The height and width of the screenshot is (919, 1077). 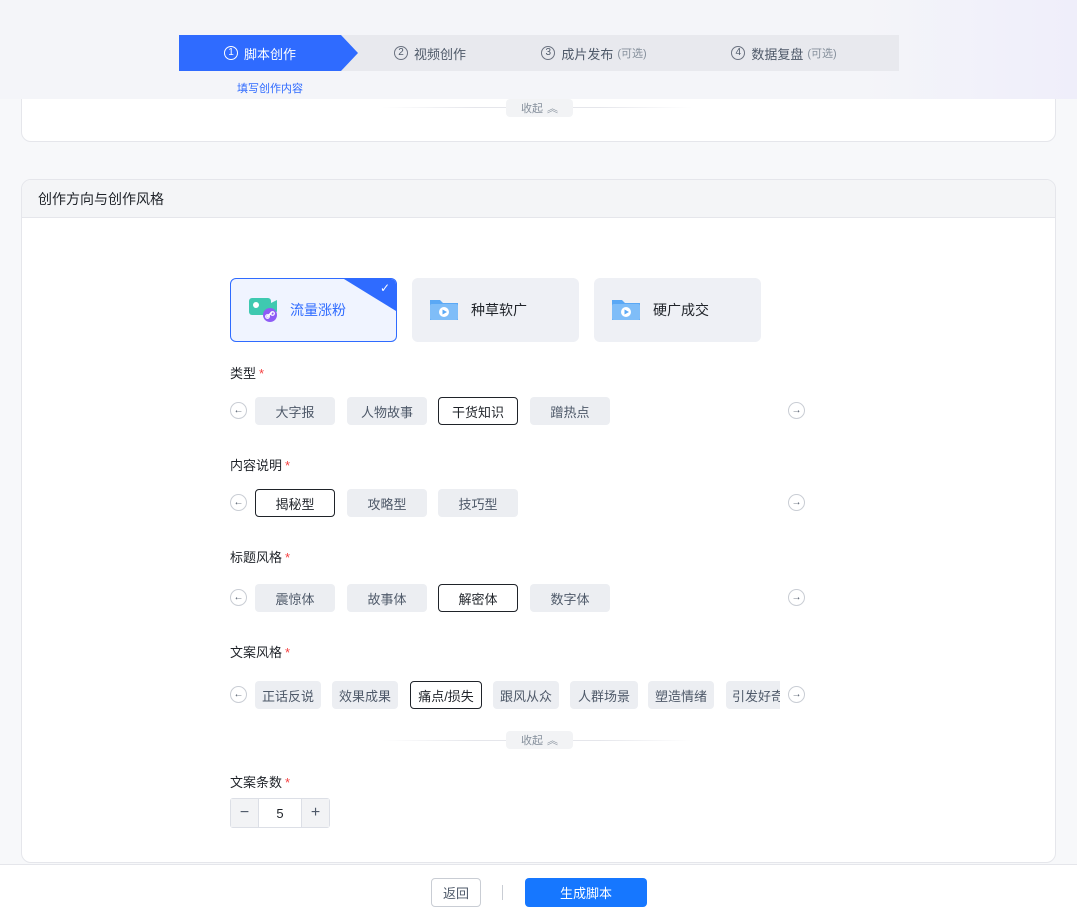 What do you see at coordinates (586, 892) in the screenshot?
I see `generate-script-button: 生成脚本` at bounding box center [586, 892].